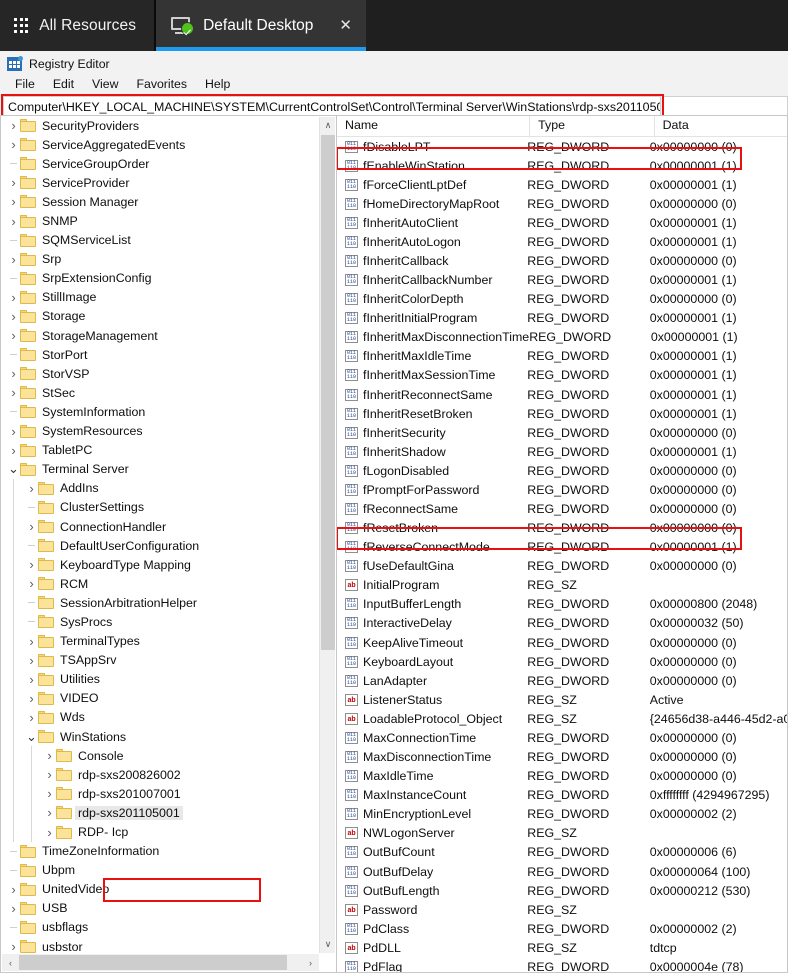  Describe the element at coordinates (160, 813) in the screenshot. I see `tree-item-rdp-sxs201105001: › rdp-sxs201105001` at that location.